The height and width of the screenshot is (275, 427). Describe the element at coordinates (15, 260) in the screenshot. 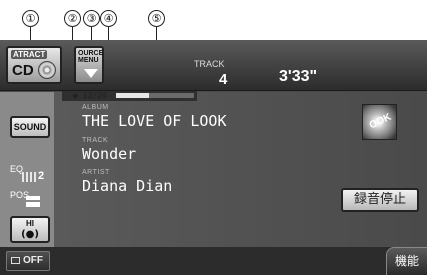

I see `screen-off-icon` at that location.